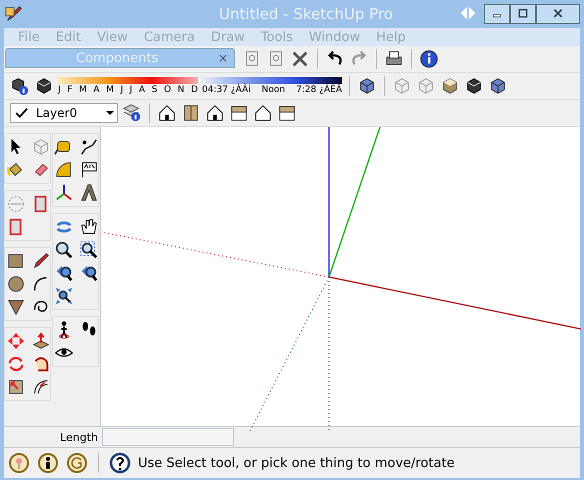 The image size is (584, 480). I want to click on dark-cube-icon, so click(474, 86).